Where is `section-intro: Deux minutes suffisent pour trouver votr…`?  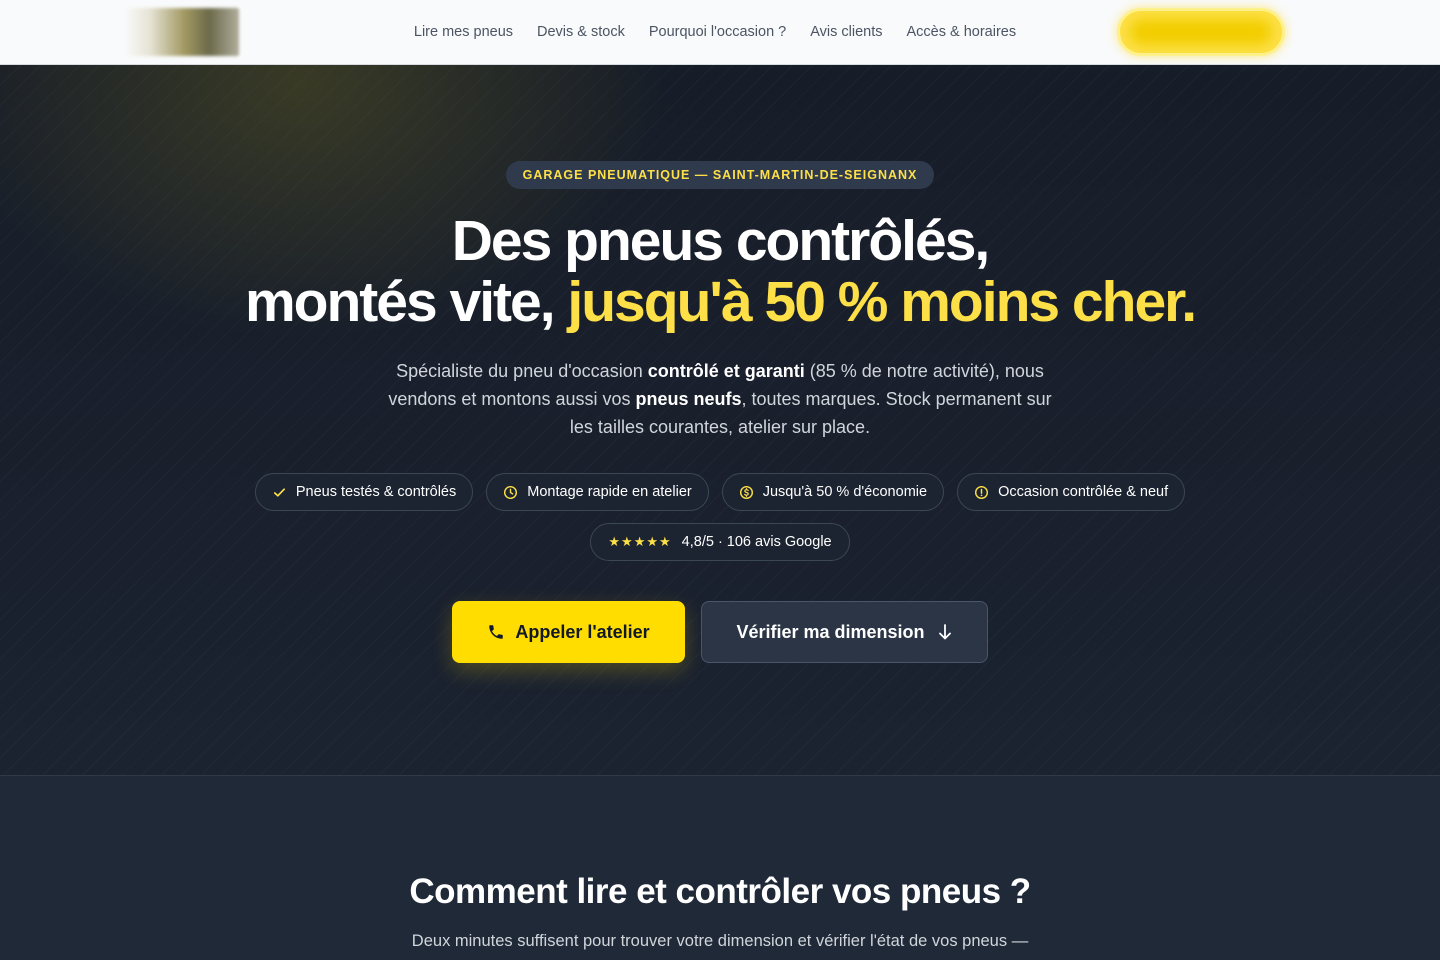
section-intro: Deux minutes suffisent pour trouver votr… is located at coordinates (720, 941).